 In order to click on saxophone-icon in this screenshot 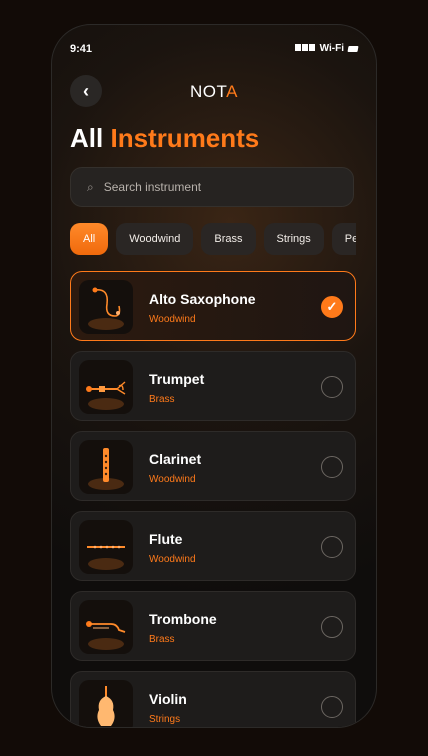, I will do `click(106, 307)`.